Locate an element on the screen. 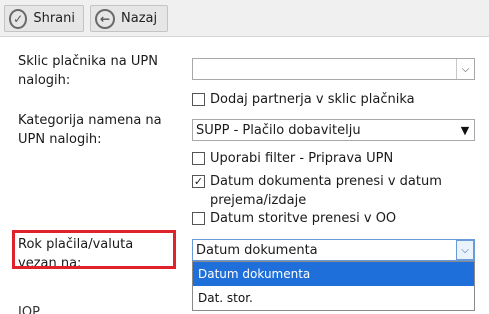 The height and width of the screenshot is (314, 489). toolbar: ✓ Shrani ← Nazaj is located at coordinates (244, 18).